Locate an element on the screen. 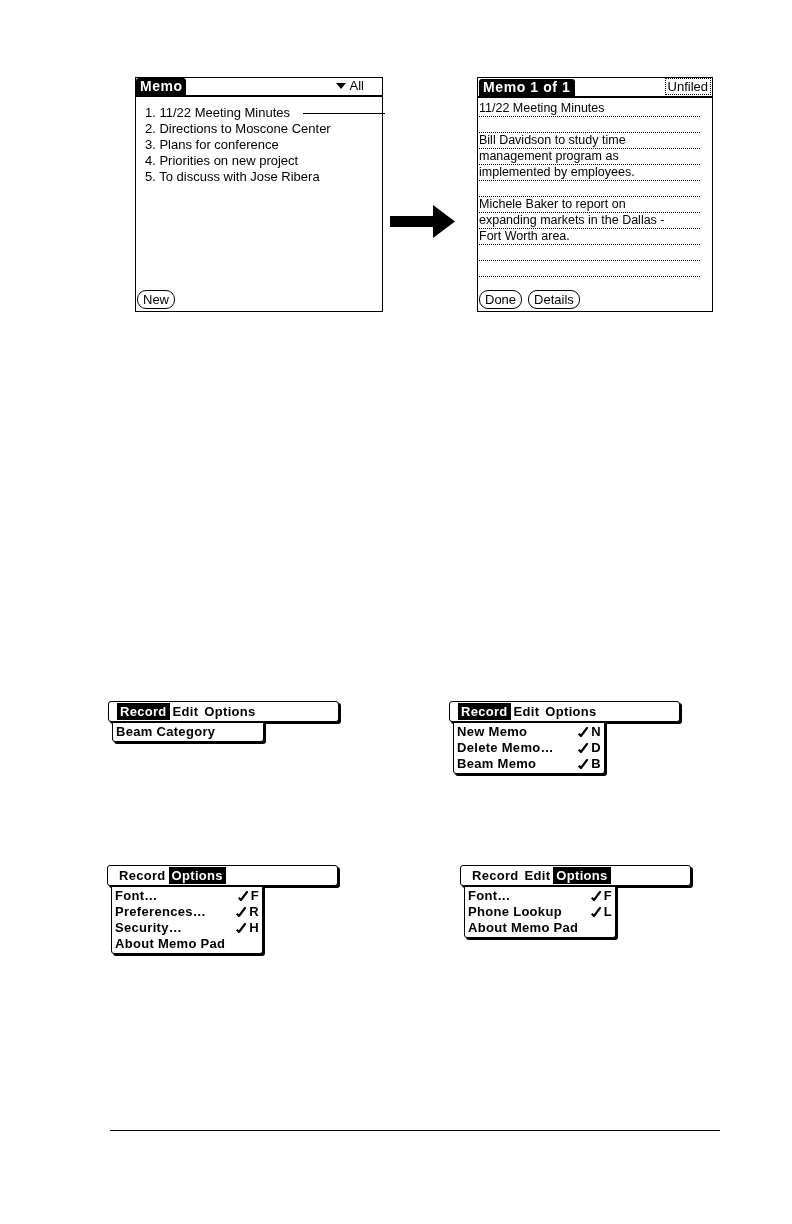 Image resolution: width=792 pixels, height=1224 pixels. memo-list-item: 1. 11/22 Meeting Minutes is located at coordinates (217, 113).